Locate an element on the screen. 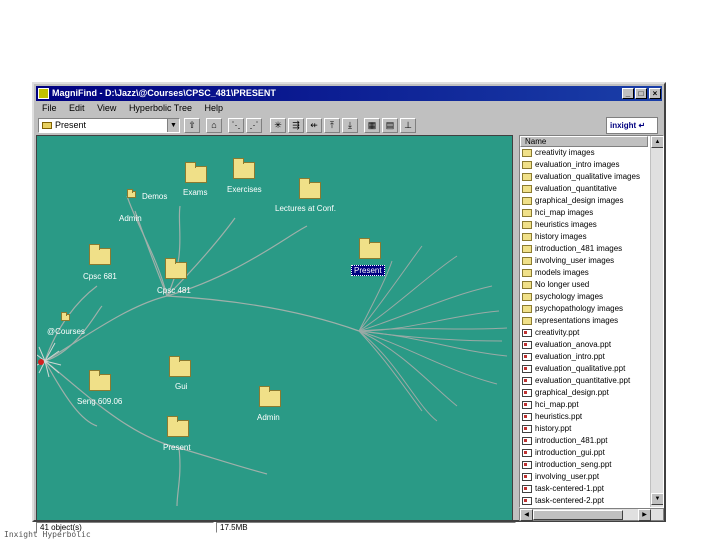 The width and height of the screenshot is (720, 540). horizontal-scrollbar: ◀ ▶ is located at coordinates (591, 514).